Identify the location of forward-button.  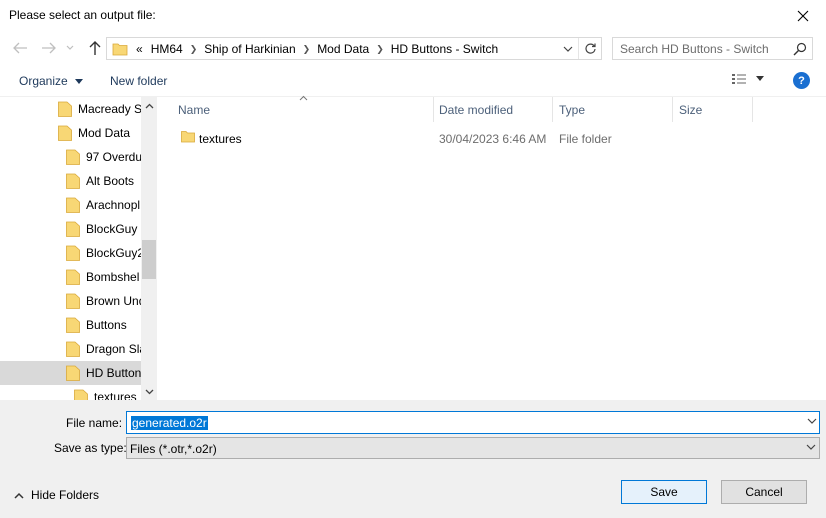
(49, 48).